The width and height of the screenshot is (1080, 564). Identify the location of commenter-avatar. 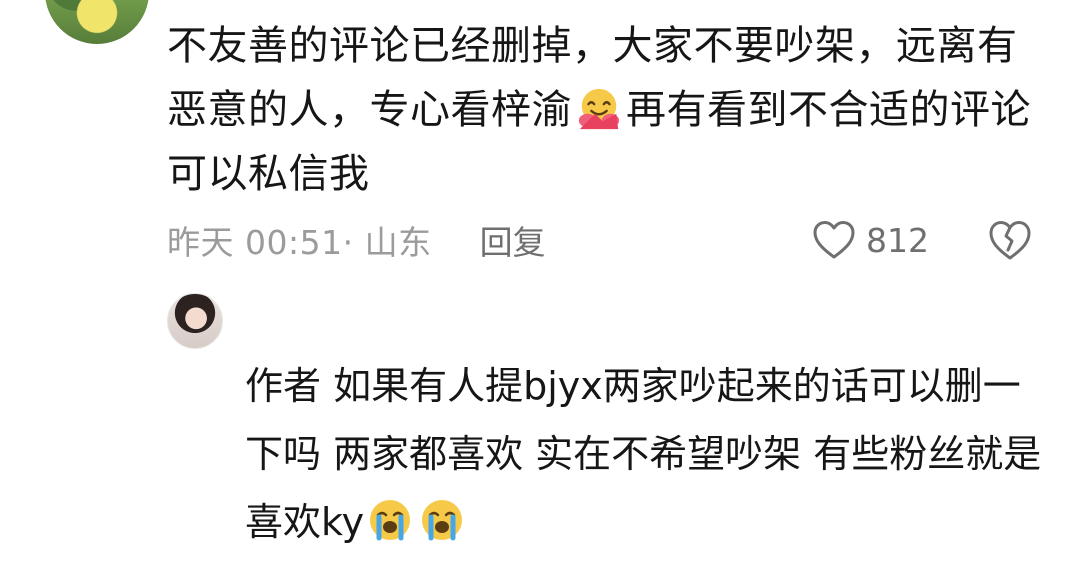
(97, 22).